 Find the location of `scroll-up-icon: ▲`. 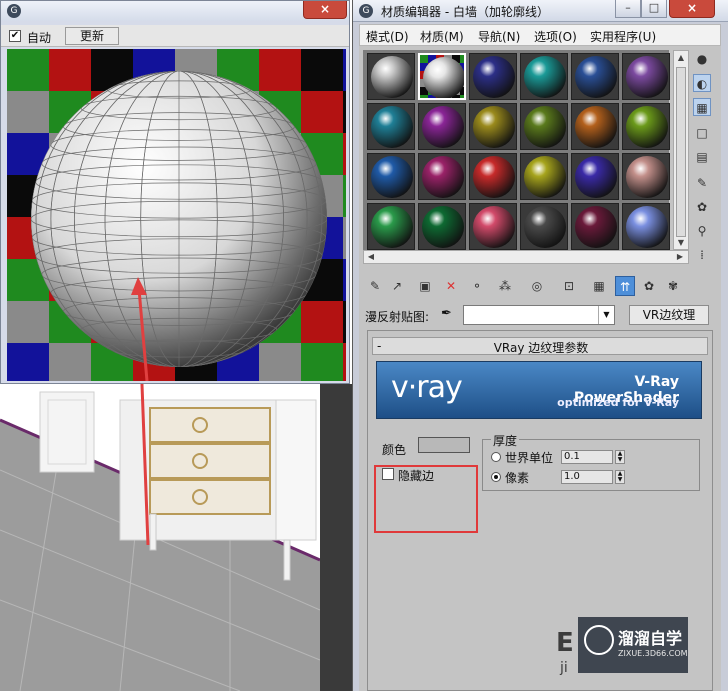

scroll-up-icon: ▲ is located at coordinates (681, 58).